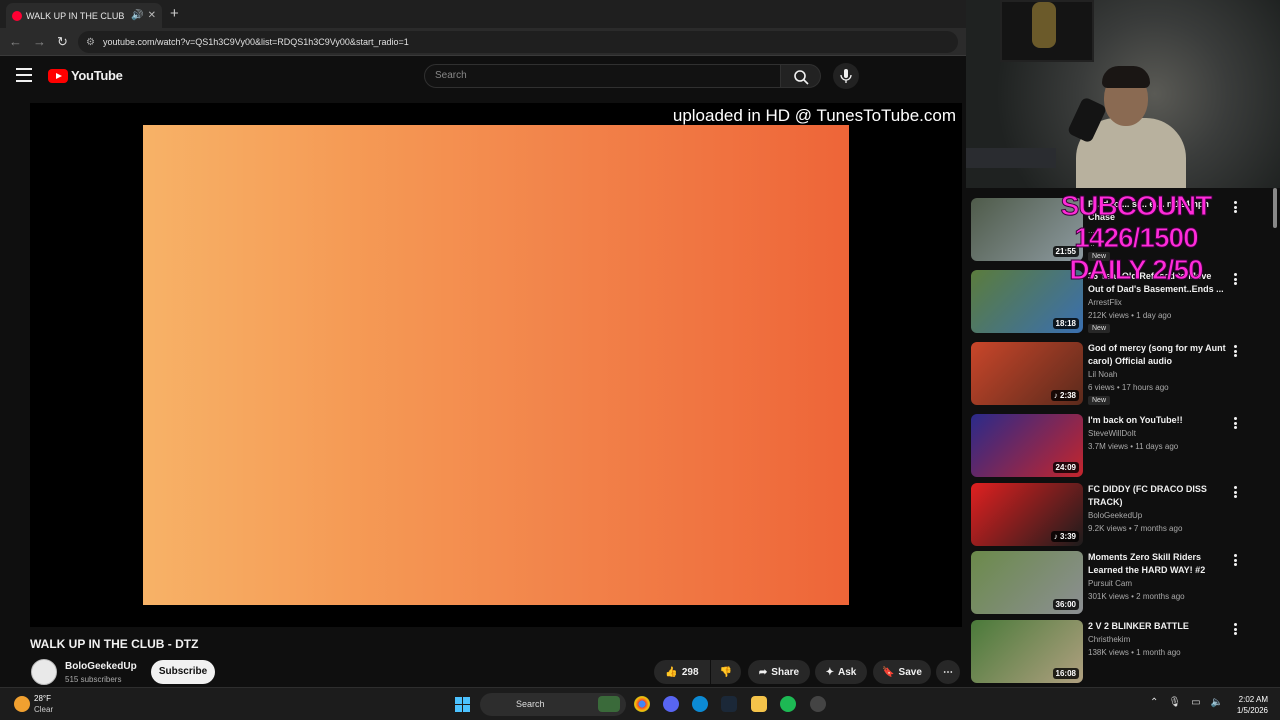 This screenshot has height=720, width=1280. I want to click on windows-start-icon, so click(462, 704).